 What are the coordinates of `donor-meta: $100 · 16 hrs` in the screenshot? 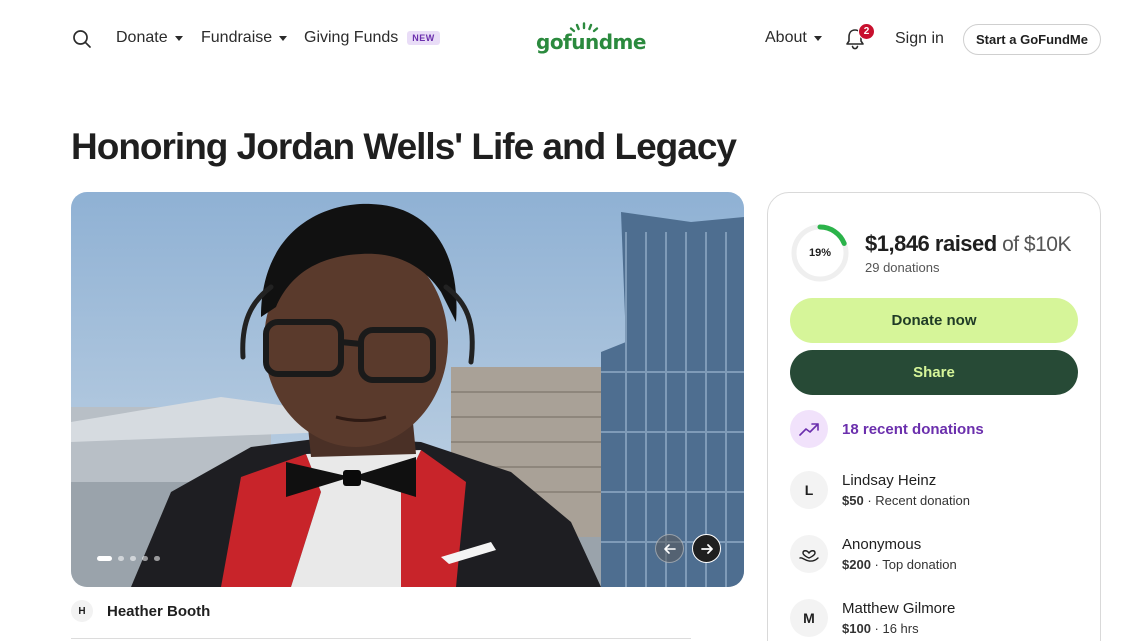 It's located at (898, 628).